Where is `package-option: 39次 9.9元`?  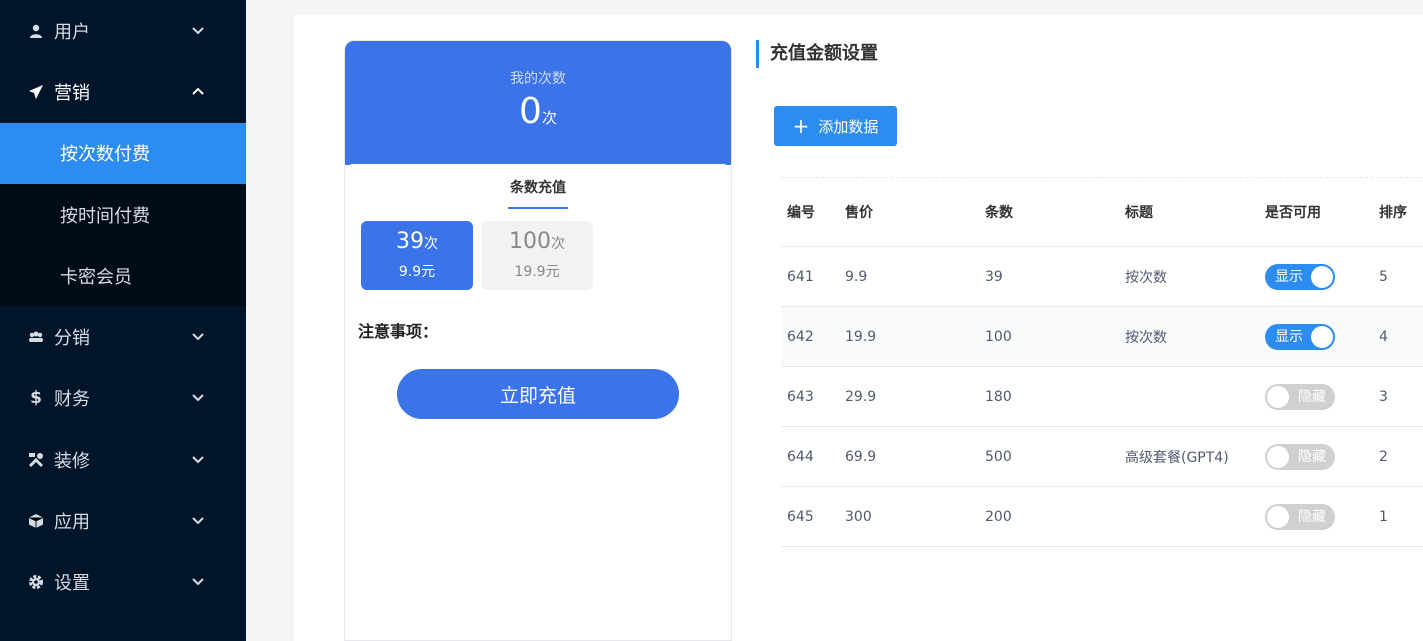 package-option: 39次 9.9元 is located at coordinates (417, 255).